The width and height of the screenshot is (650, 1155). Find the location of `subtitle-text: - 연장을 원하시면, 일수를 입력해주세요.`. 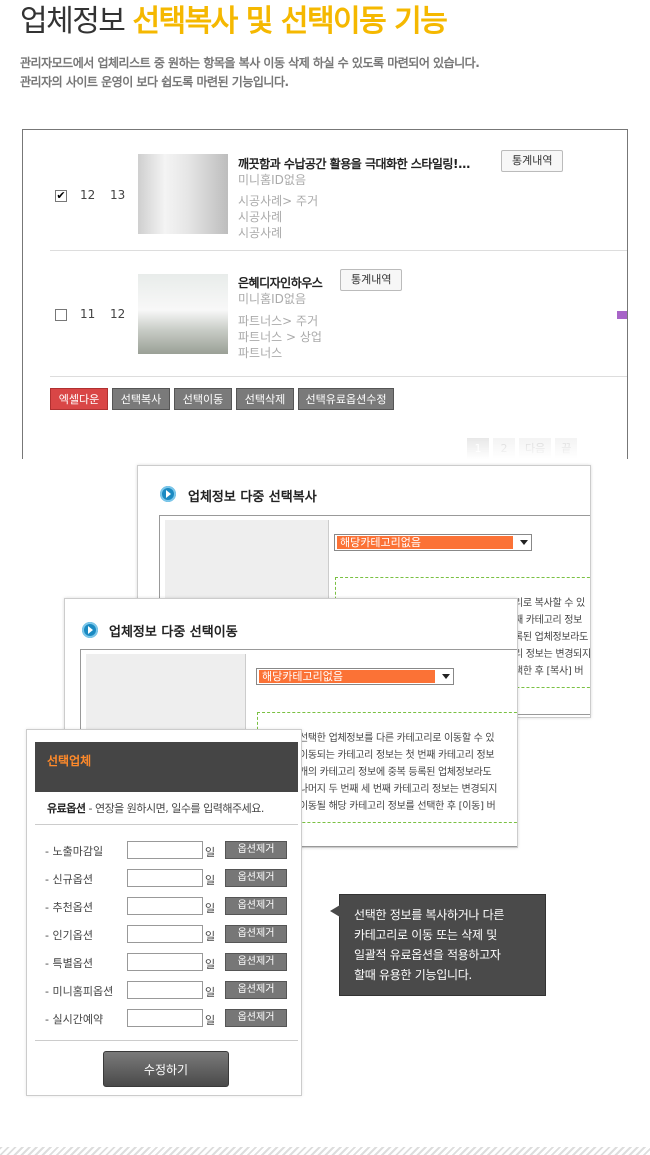

subtitle-text: - 연장을 원하시면, 일수를 입력해주세요. is located at coordinates (174, 808).